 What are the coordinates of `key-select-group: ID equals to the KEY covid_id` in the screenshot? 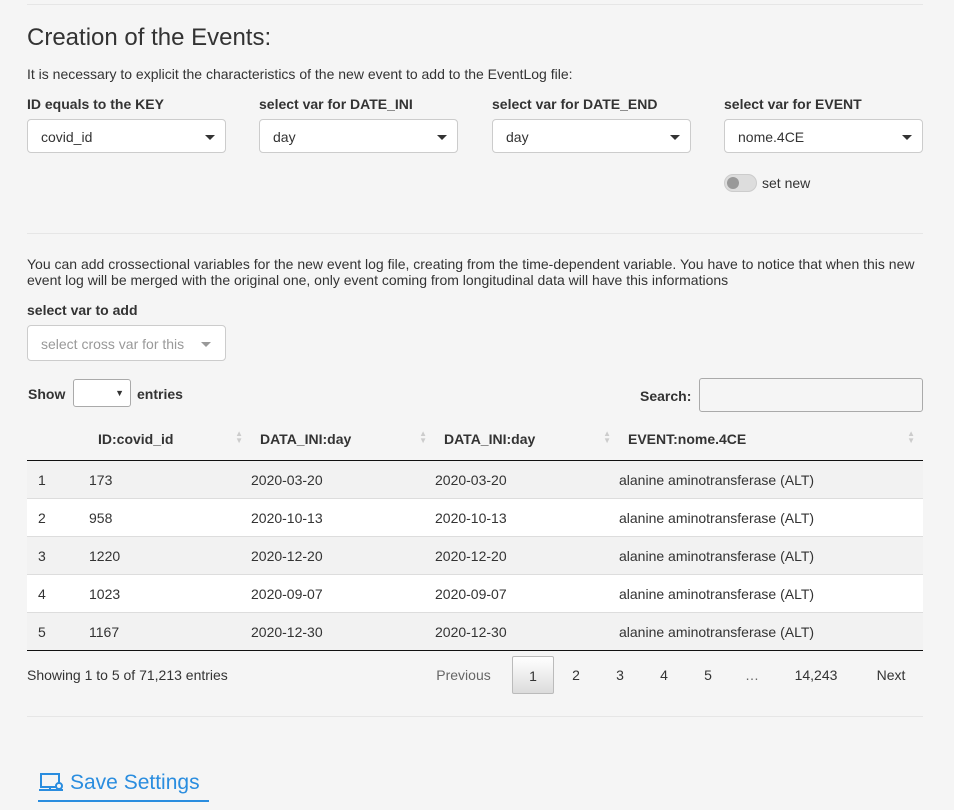 It's located at (126, 124).